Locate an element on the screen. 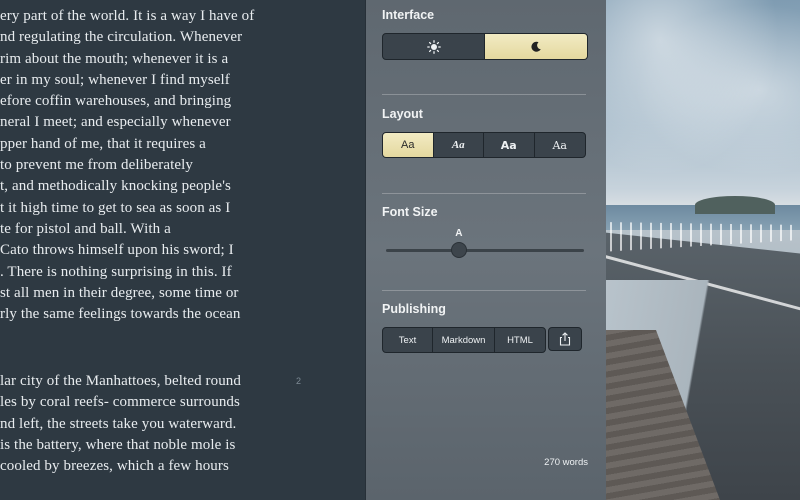  publish-html-button: HTML is located at coordinates (520, 340).